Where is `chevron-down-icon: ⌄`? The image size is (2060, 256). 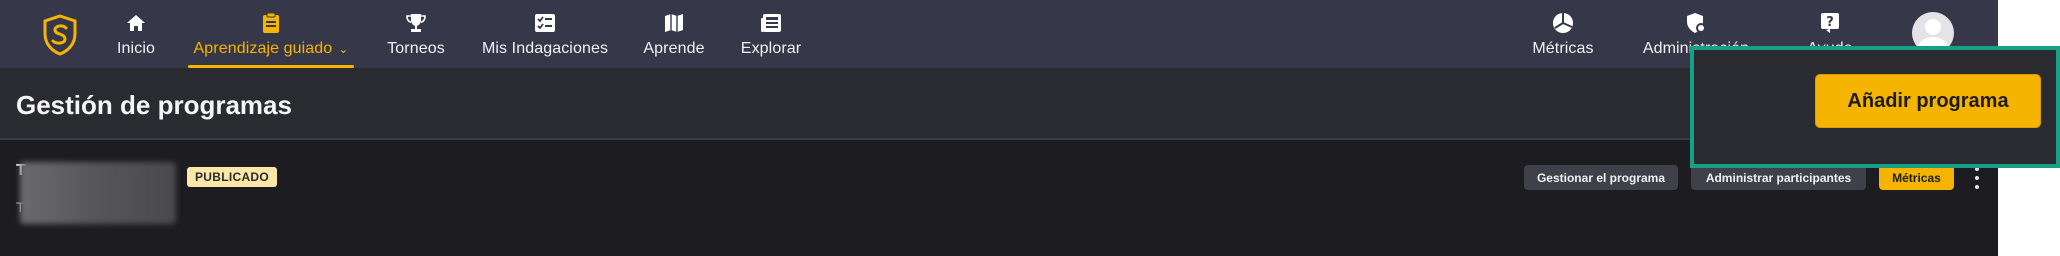
chevron-down-icon: ⌄ is located at coordinates (343, 49).